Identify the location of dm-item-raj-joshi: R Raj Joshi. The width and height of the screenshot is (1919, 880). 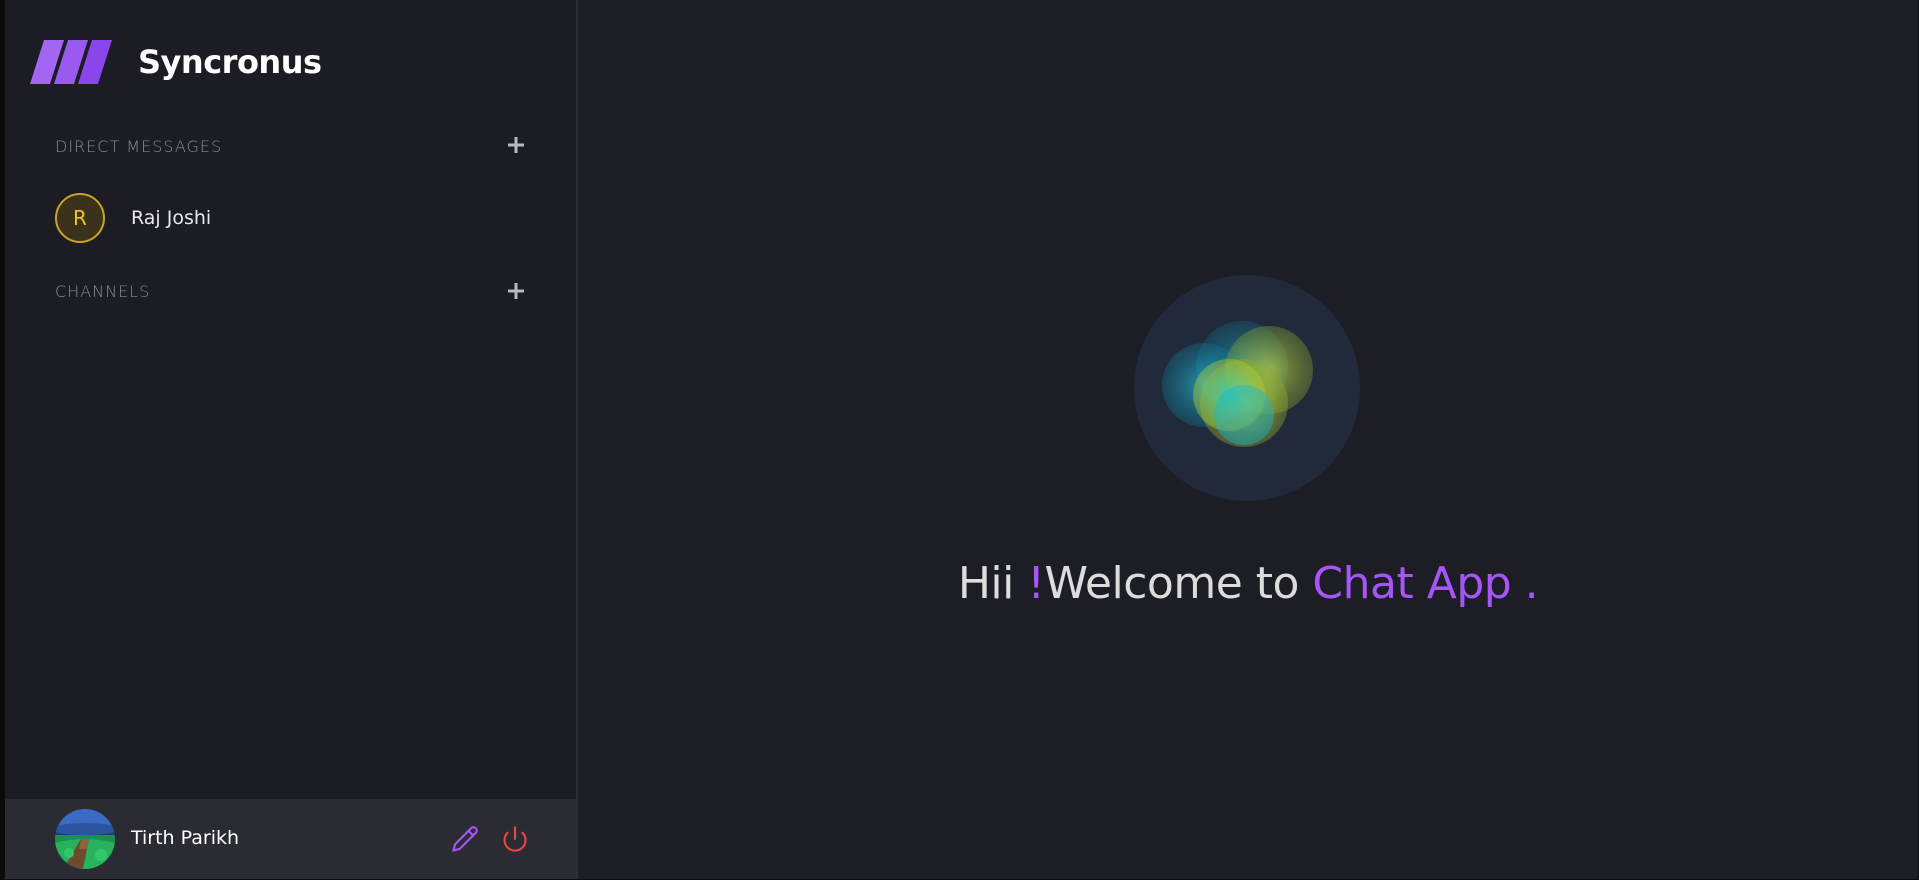
(133, 218).